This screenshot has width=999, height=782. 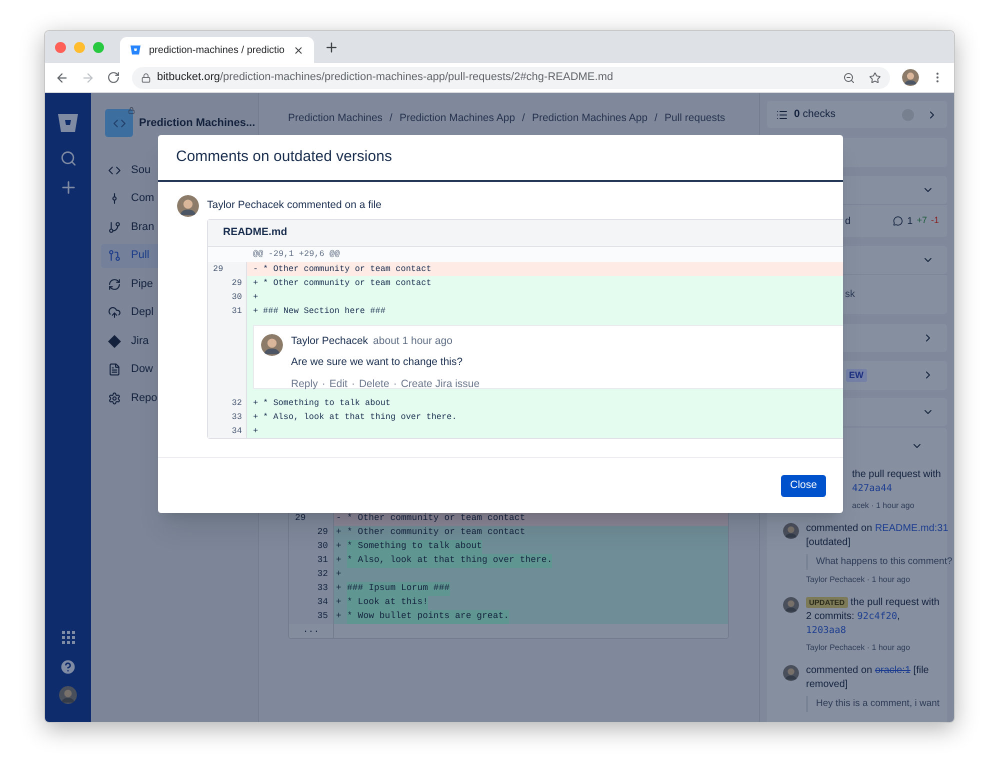 I want to click on comment-header: Taylor Pechacek commented on a file, so click(x=294, y=206).